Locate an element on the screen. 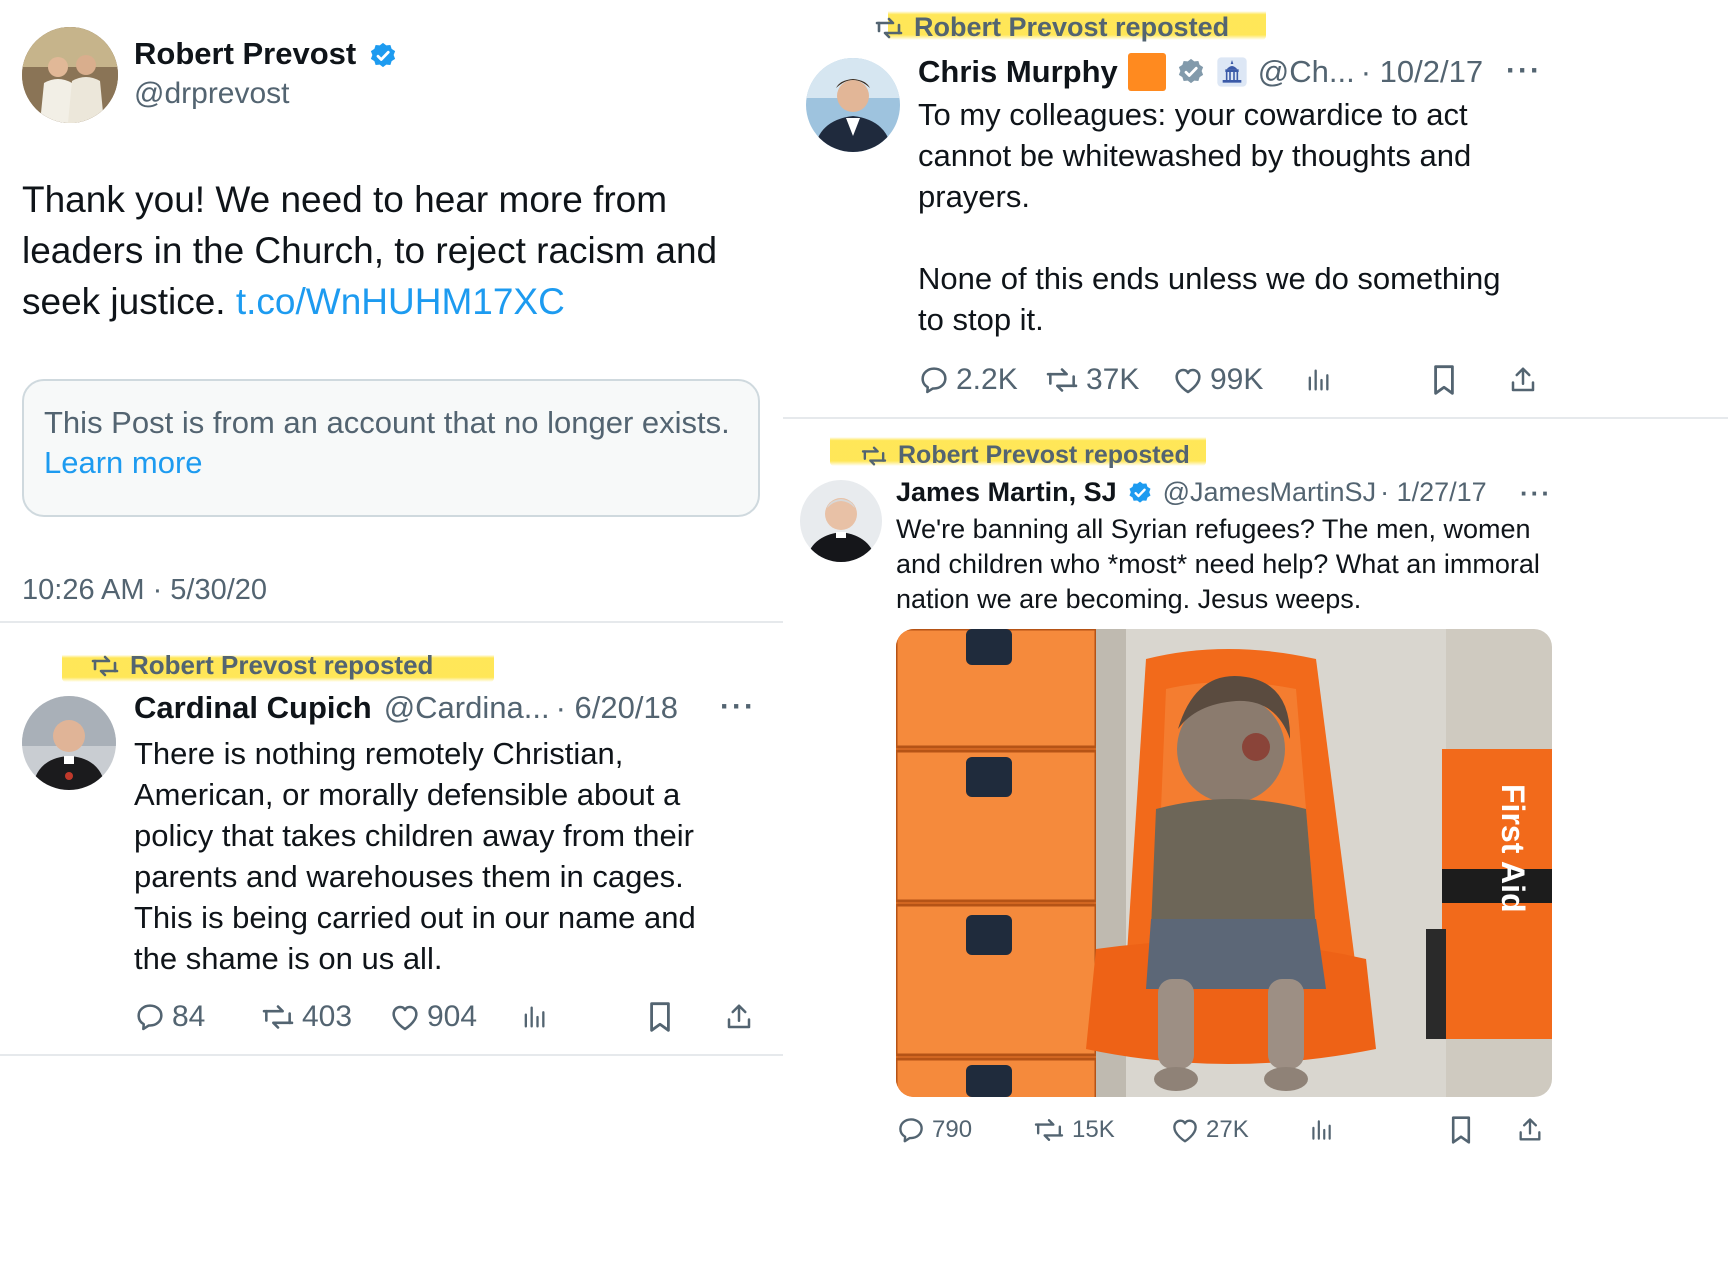 The image size is (1728, 1283). repost-count: 403 is located at coordinates (327, 1016).